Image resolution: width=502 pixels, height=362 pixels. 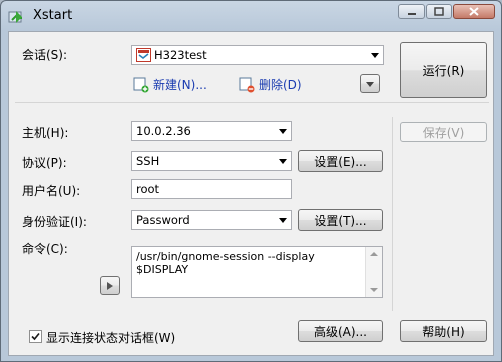 What do you see at coordinates (143, 55) in the screenshot?
I see `session-icon` at bounding box center [143, 55].